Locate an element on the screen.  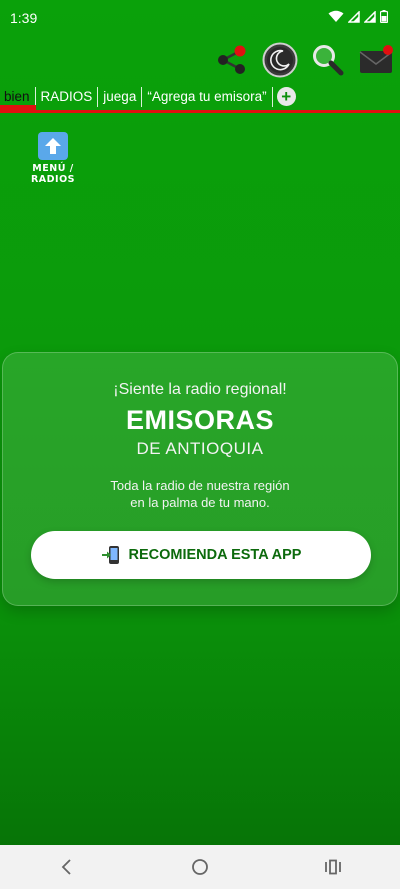
tab-juega: juega is located at coordinates (120, 97).